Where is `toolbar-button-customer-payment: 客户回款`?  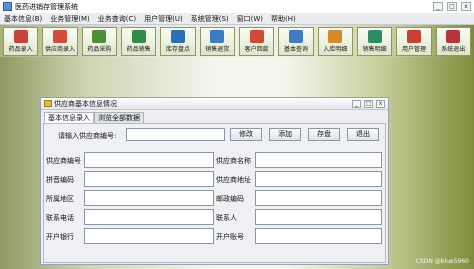
toolbar-button-customer-payment: 客户回款 is located at coordinates (256, 41).